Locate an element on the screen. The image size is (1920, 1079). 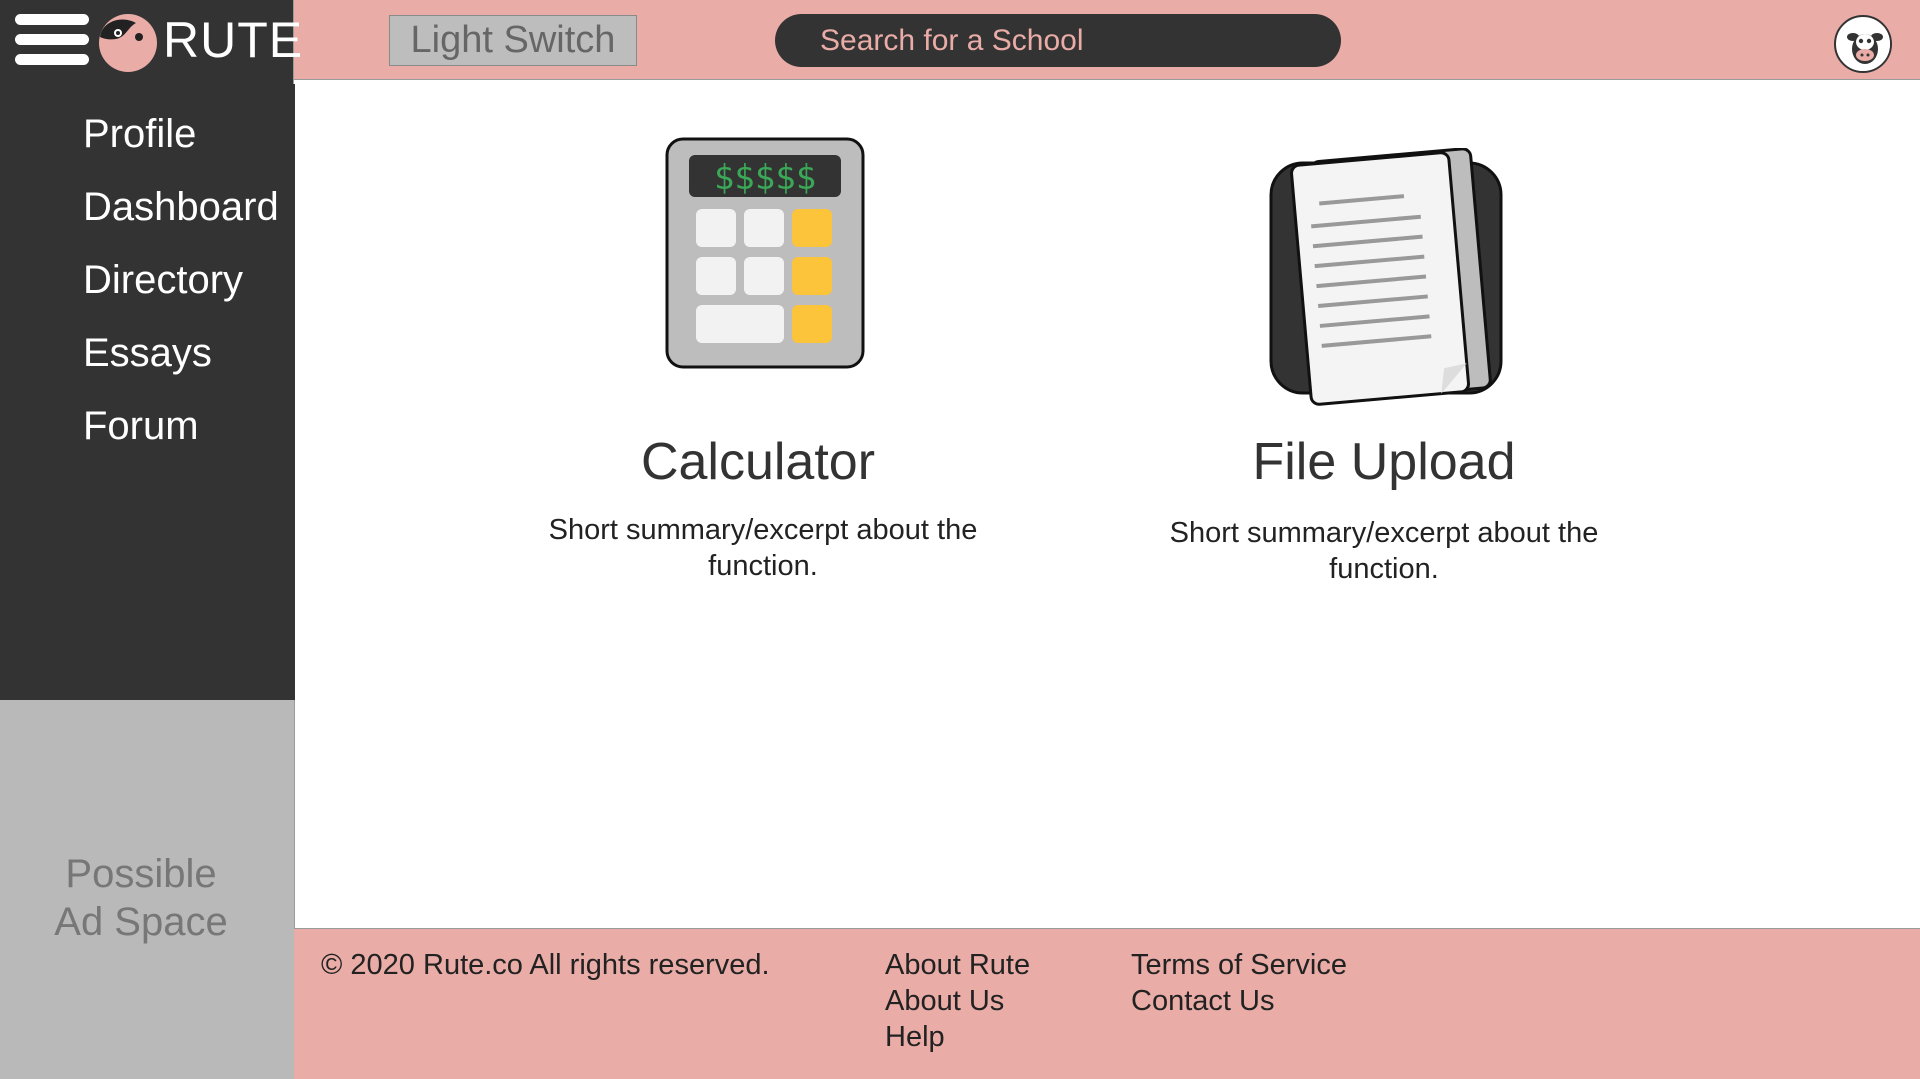
cow-avatar-icon is located at coordinates (1864, 45).